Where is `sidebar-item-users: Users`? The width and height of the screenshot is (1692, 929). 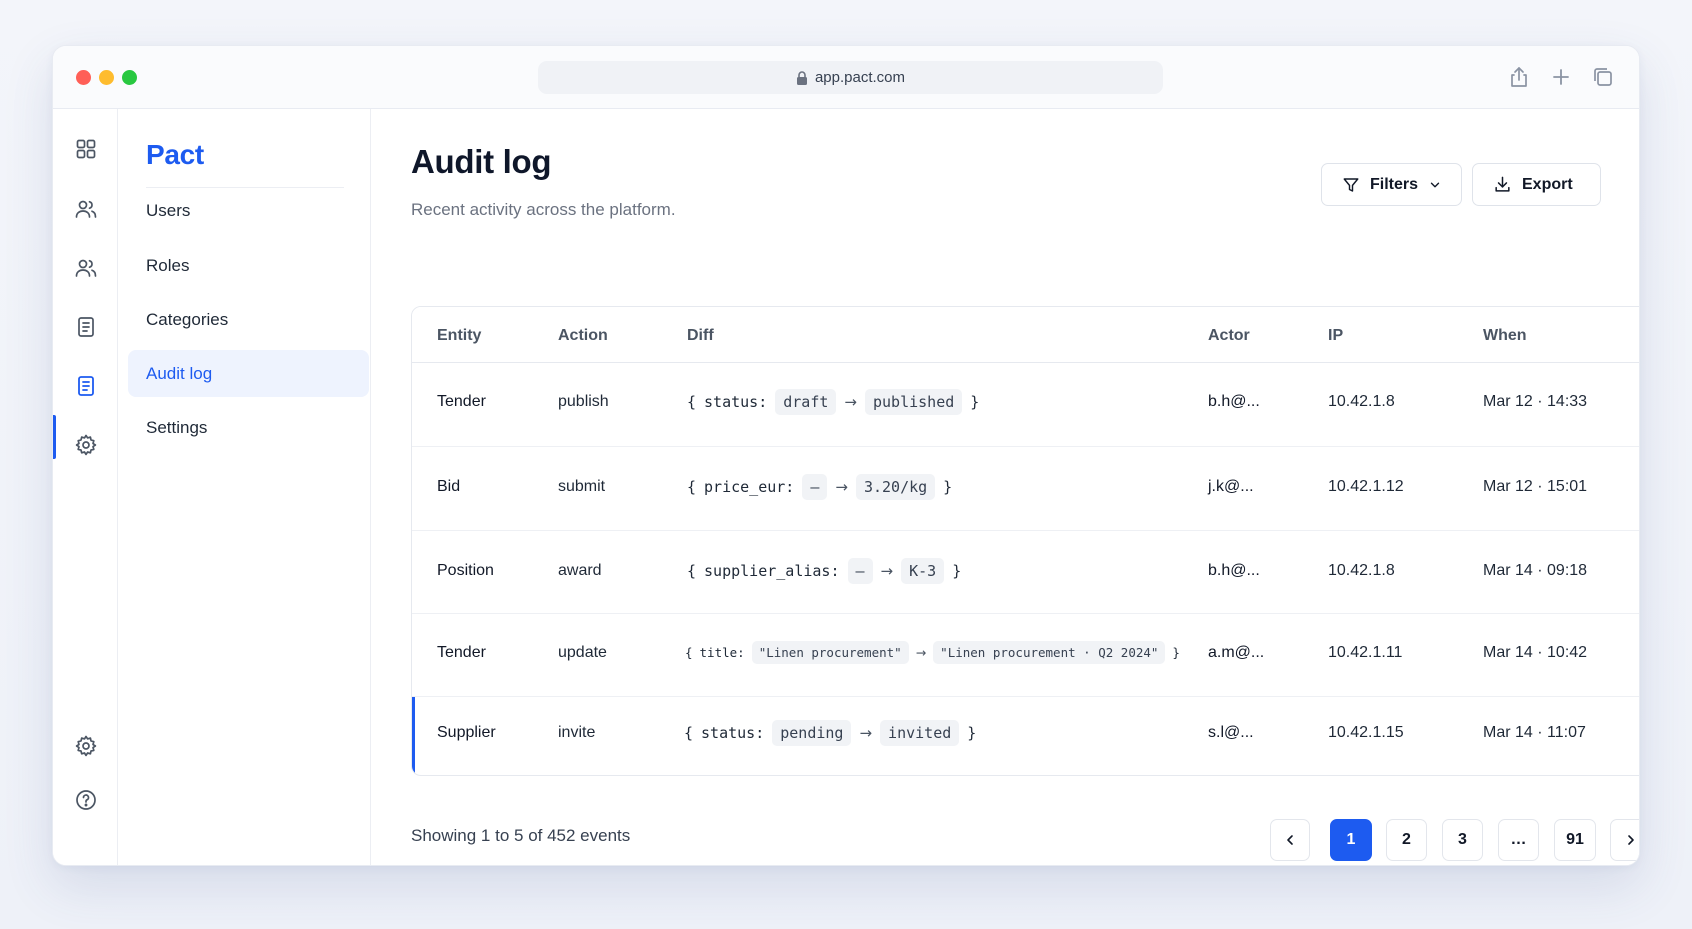 sidebar-item-users: Users is located at coordinates (248, 210).